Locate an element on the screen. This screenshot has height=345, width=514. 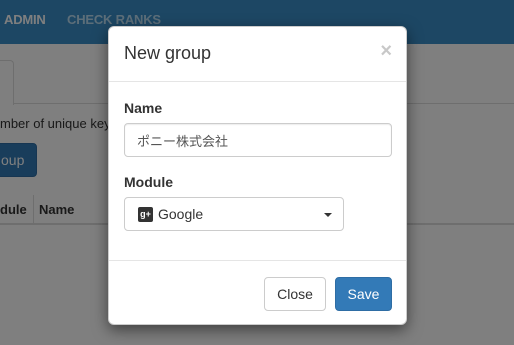
module-label: Module is located at coordinates (148, 182).